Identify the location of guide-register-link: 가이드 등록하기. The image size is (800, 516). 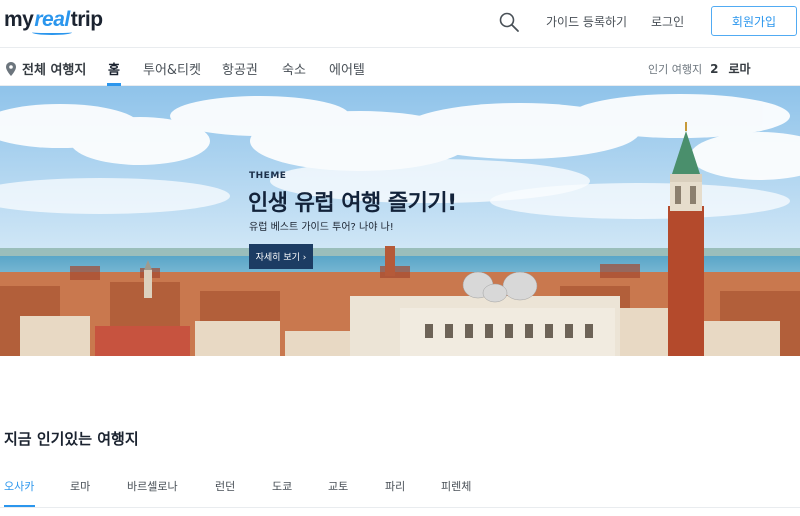
(586, 21).